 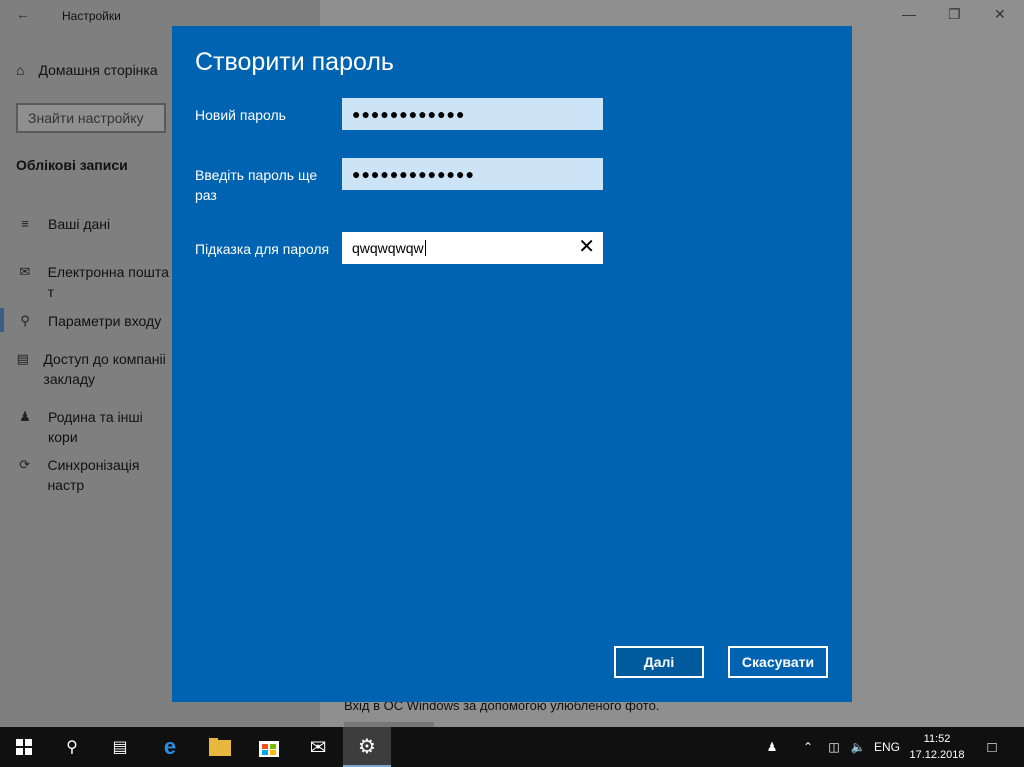 What do you see at coordinates (22, 358) in the screenshot?
I see `briefcase-icon: ▤` at bounding box center [22, 358].